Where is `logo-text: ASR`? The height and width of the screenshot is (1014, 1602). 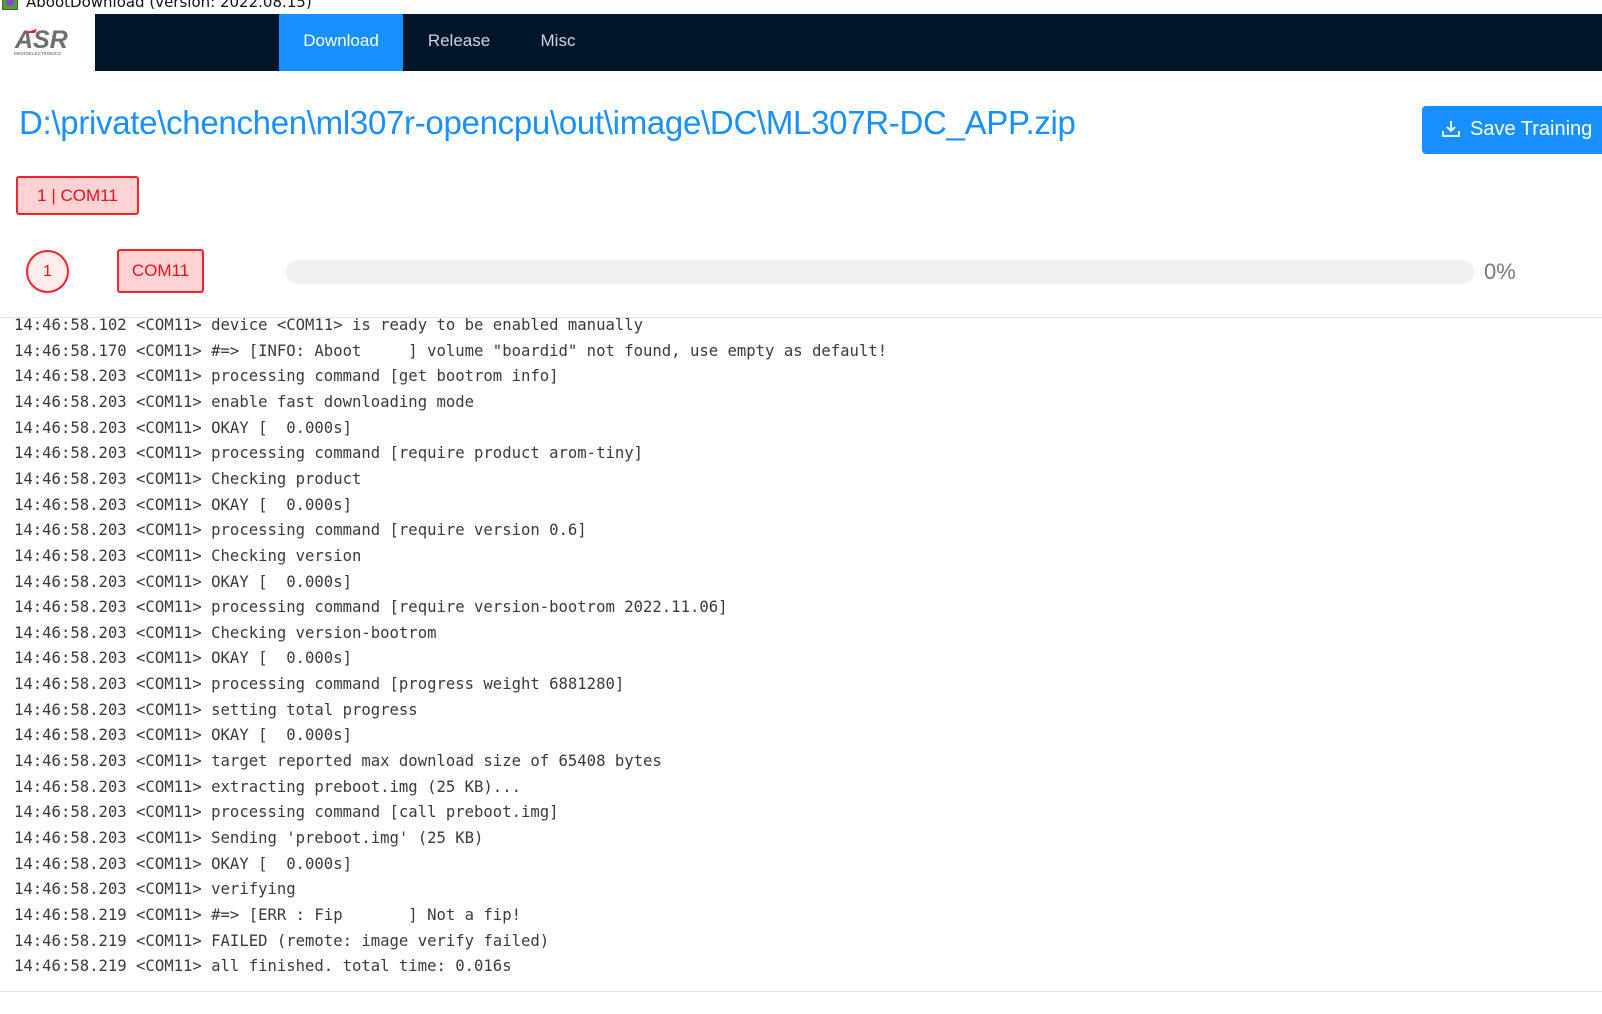
logo-text: ASR is located at coordinates (41, 40).